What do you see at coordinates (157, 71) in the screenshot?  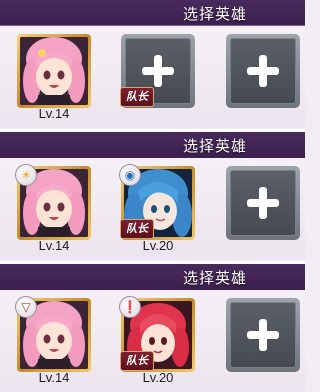 I see `empty-slot-captain: 队长` at bounding box center [157, 71].